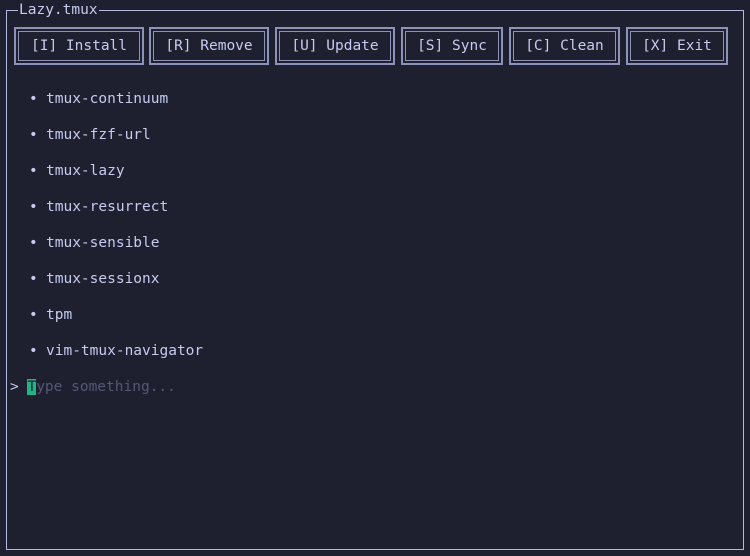  I want to click on plugin-name: tmux-sessionx, so click(103, 279).